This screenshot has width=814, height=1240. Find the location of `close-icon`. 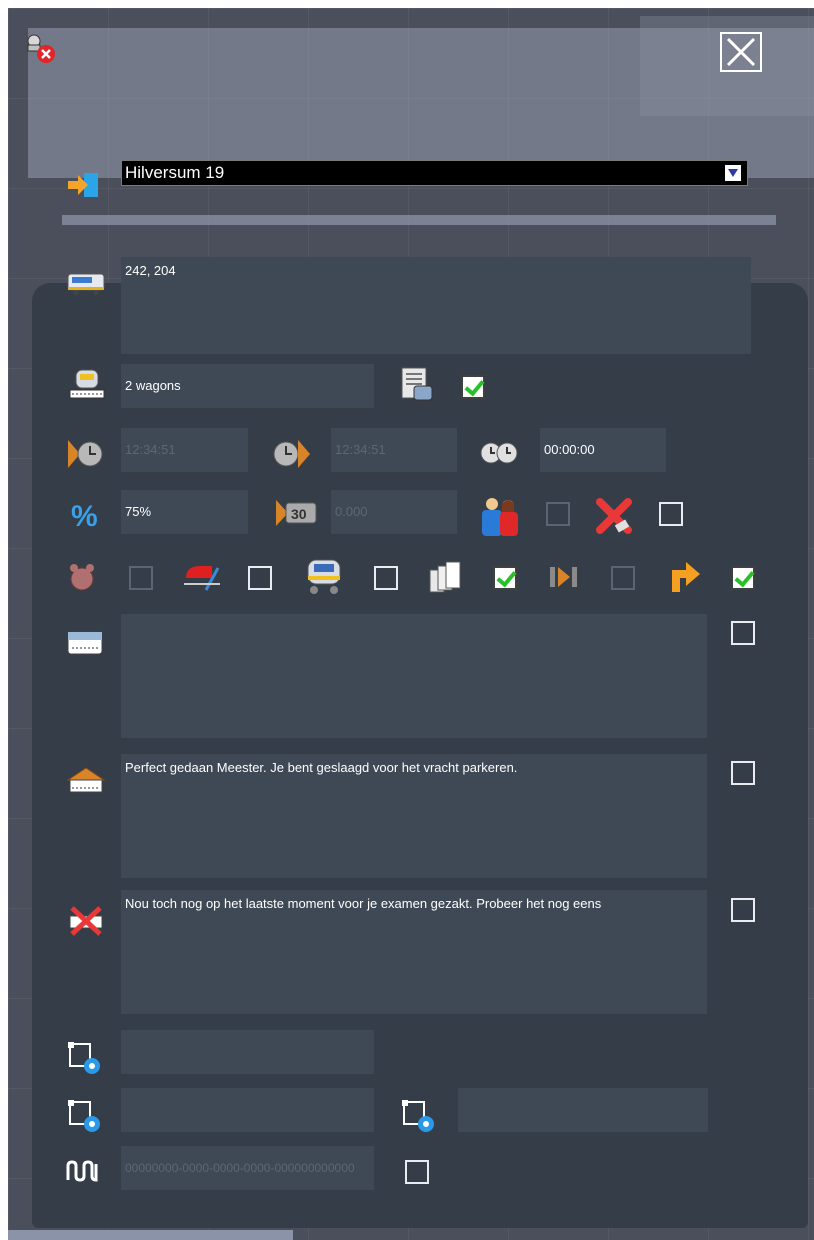

close-icon is located at coordinates (741, 52).